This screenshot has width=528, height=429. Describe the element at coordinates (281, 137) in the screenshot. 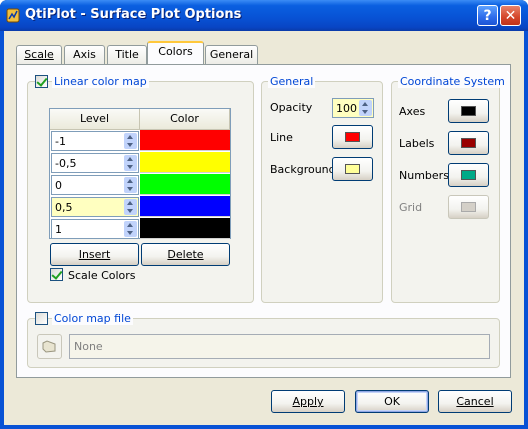

I see `line-label: Line` at that location.